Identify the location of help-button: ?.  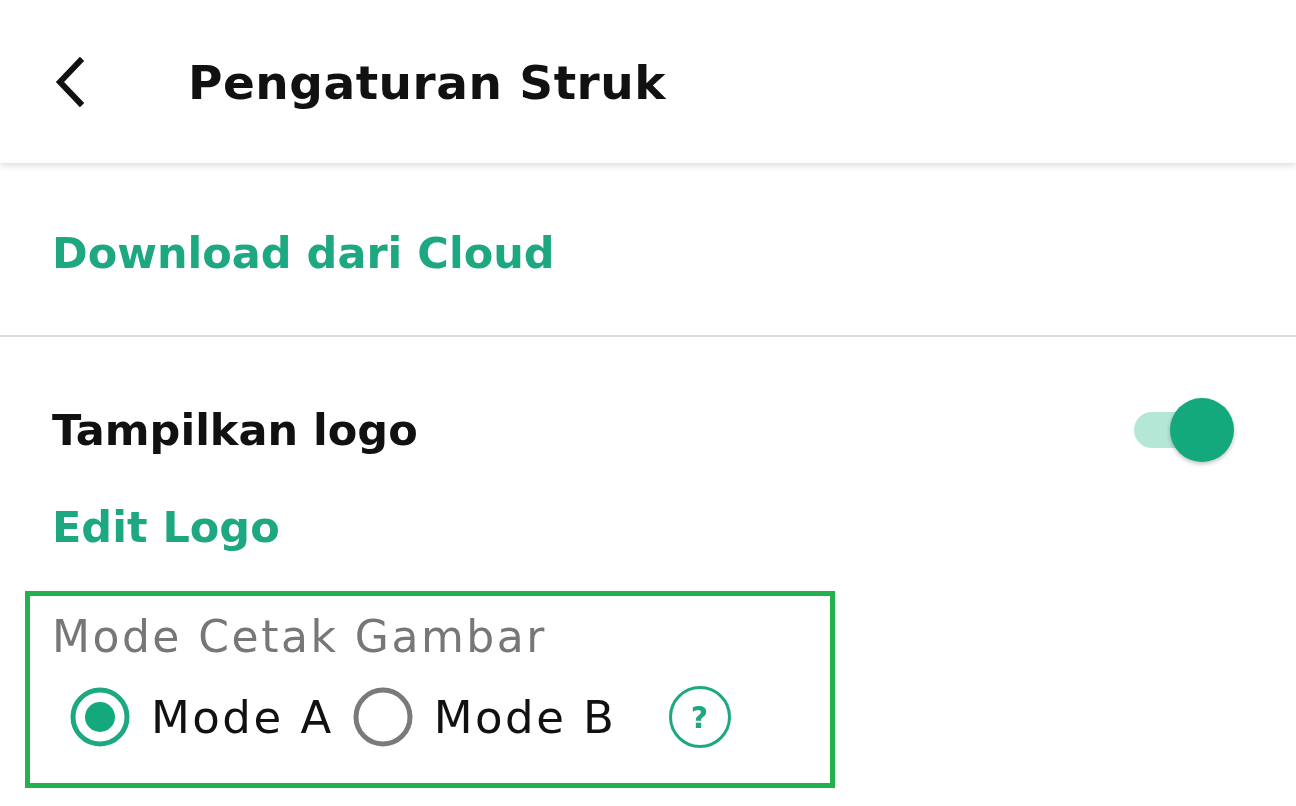
(699, 717).